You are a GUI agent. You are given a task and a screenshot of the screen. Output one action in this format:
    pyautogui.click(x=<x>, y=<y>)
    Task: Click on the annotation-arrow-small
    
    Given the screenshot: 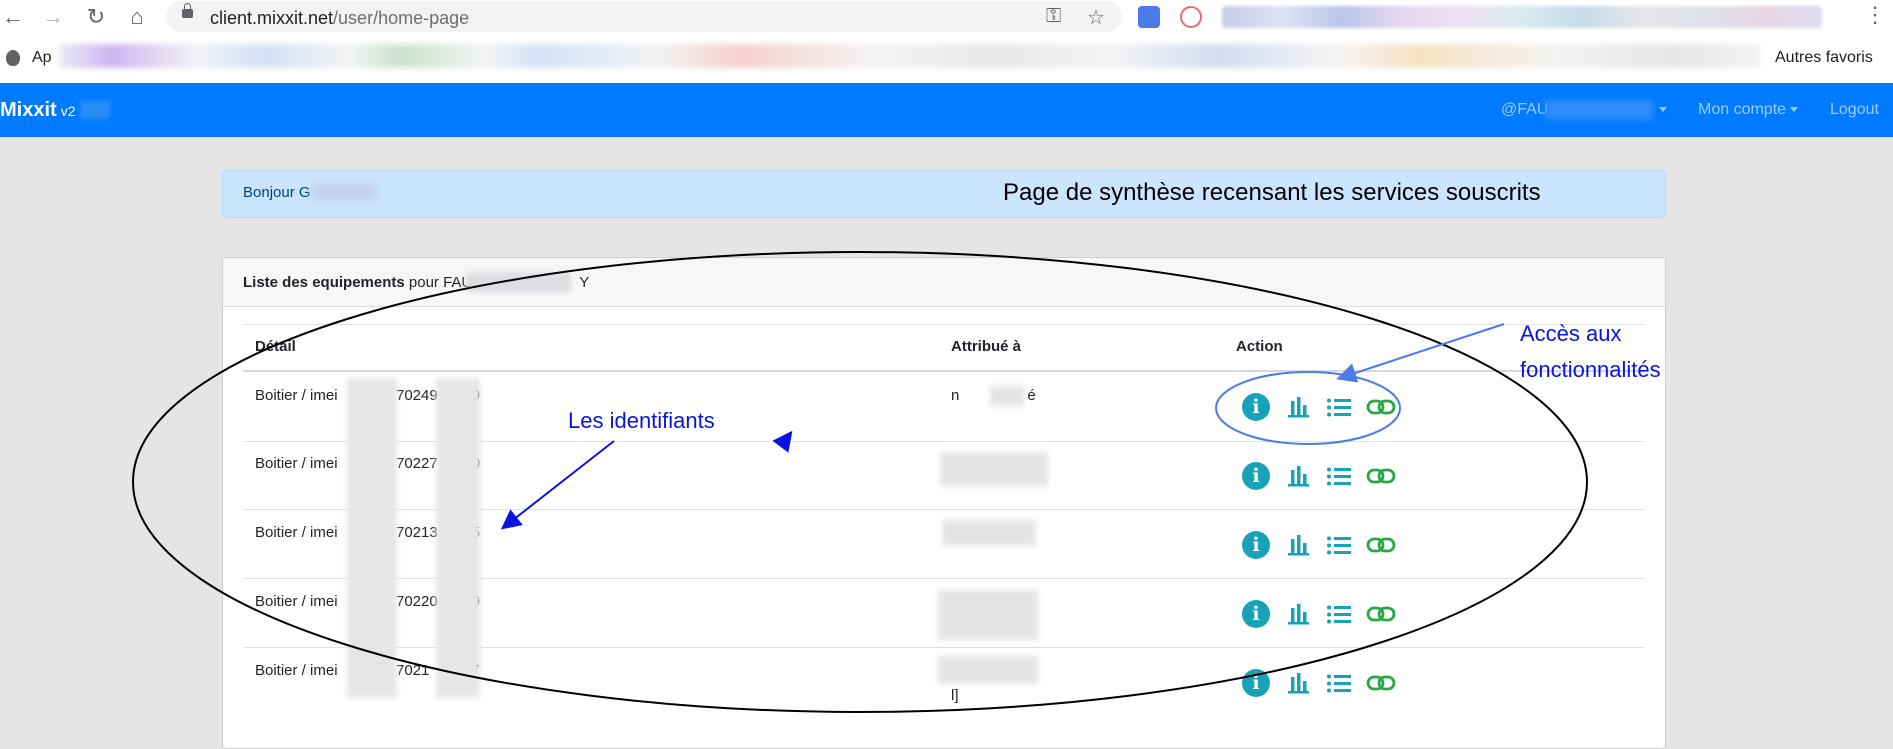 What is the action you would take?
    pyautogui.click(x=782, y=441)
    